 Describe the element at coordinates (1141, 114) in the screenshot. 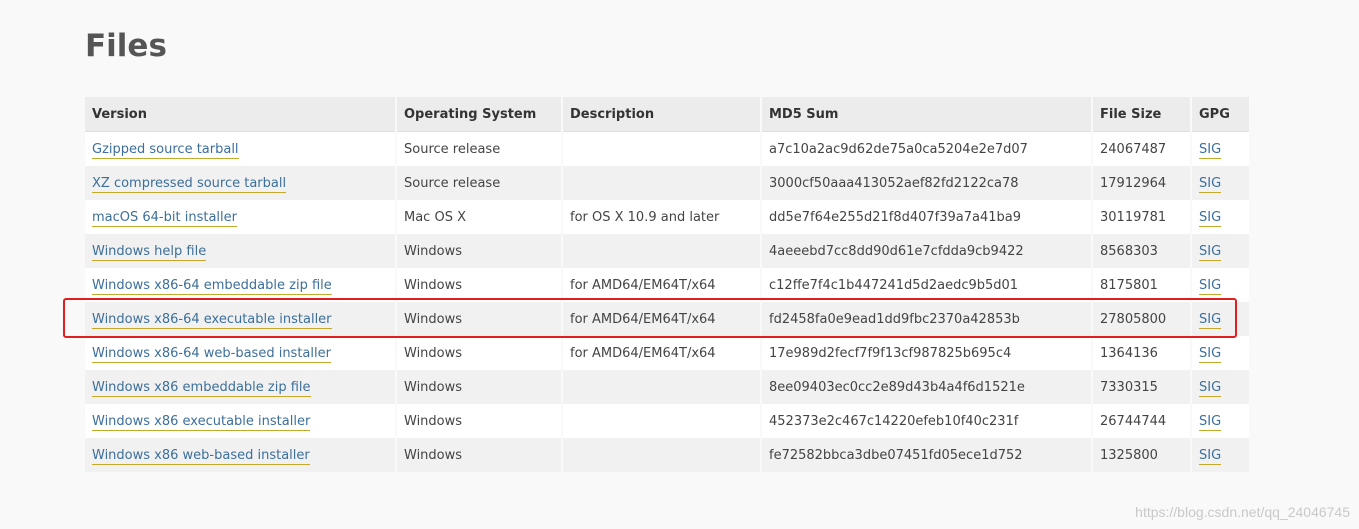

I see `header-file-size: File Size` at that location.